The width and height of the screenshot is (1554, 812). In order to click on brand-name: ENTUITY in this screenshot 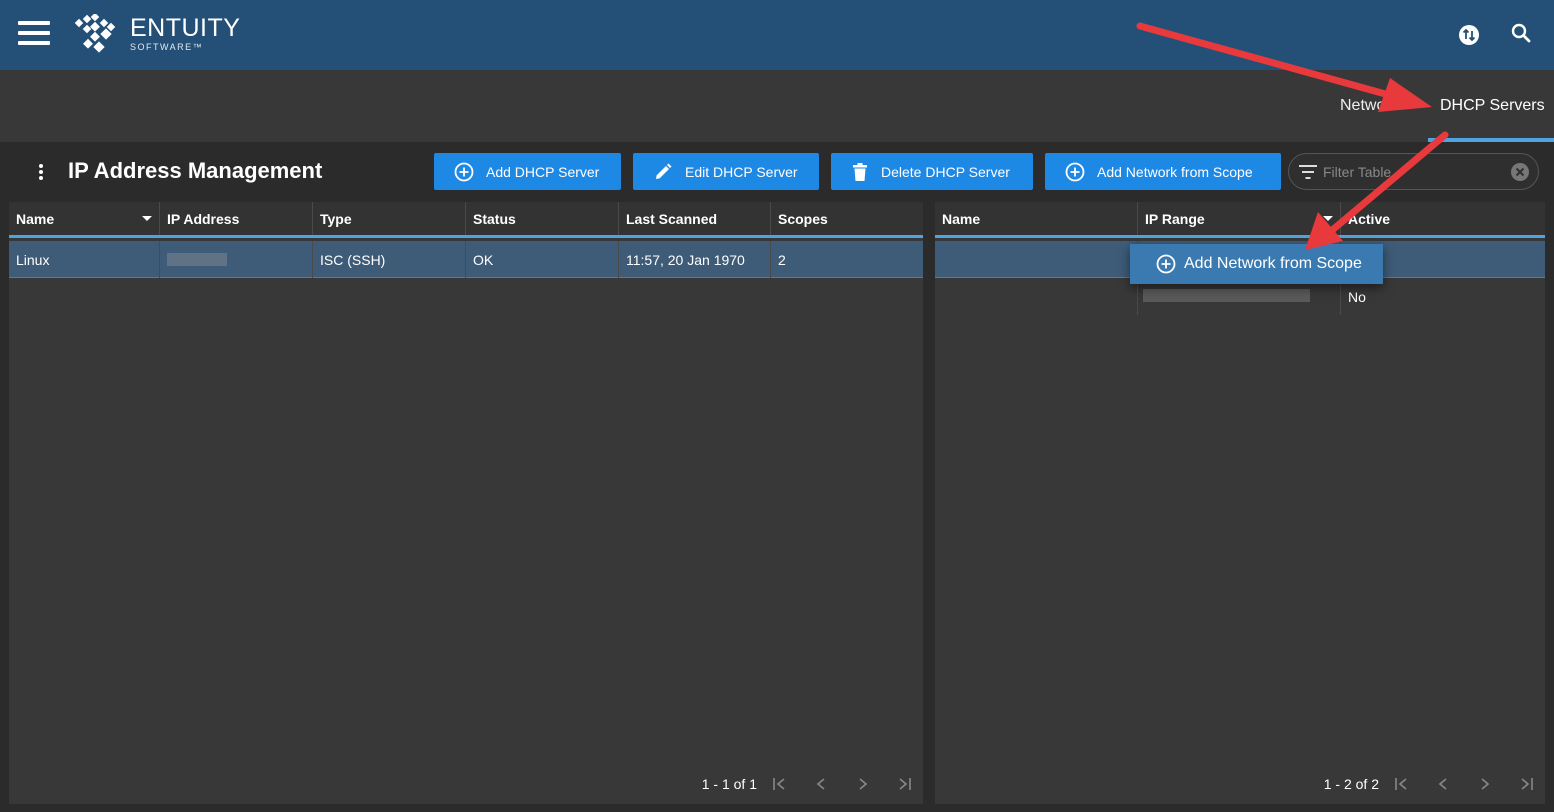, I will do `click(185, 28)`.